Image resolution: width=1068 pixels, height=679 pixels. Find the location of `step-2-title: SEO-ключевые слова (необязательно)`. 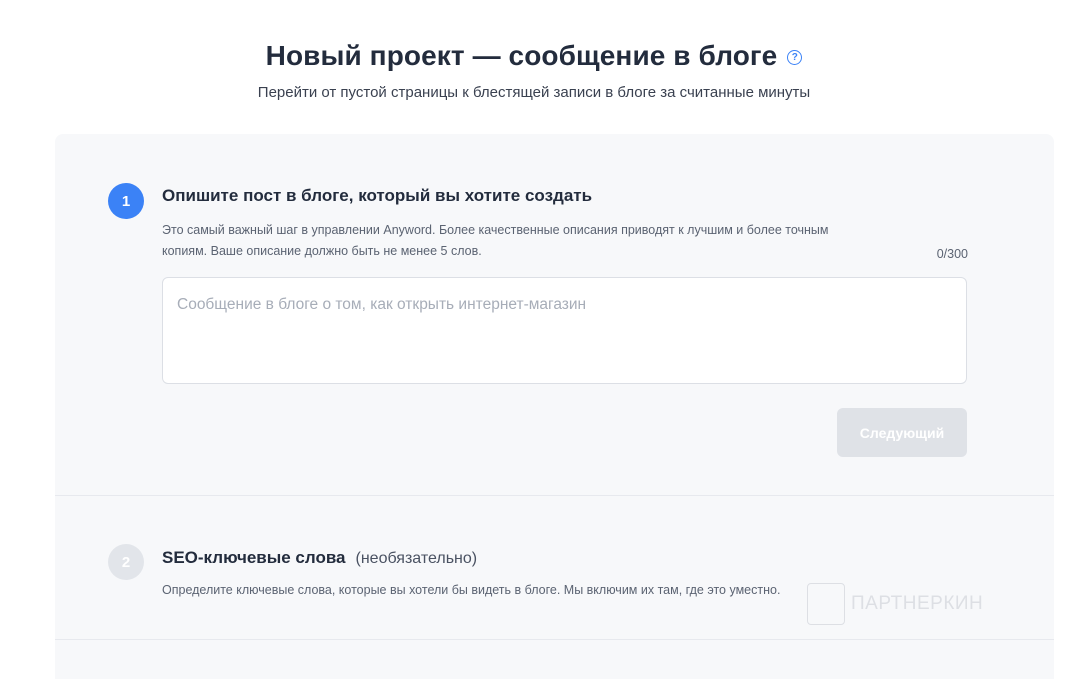

step-2-title: SEO-ключевые слова (необязательно) is located at coordinates (319, 558).